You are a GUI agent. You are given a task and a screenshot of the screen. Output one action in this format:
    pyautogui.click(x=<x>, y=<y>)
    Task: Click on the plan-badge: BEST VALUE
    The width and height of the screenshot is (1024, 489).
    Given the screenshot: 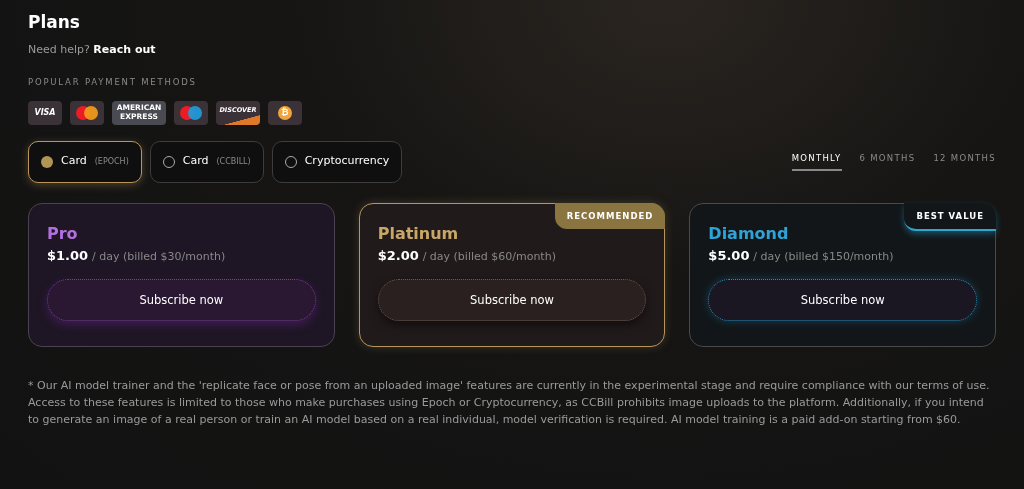 What is the action you would take?
    pyautogui.click(x=950, y=217)
    